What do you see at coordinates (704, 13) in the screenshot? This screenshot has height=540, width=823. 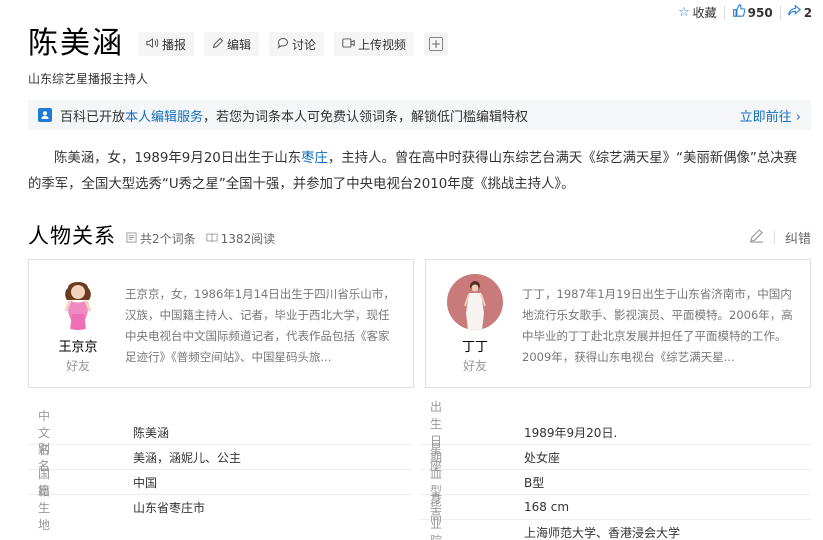 I see `favorite-label: 收藏` at bounding box center [704, 13].